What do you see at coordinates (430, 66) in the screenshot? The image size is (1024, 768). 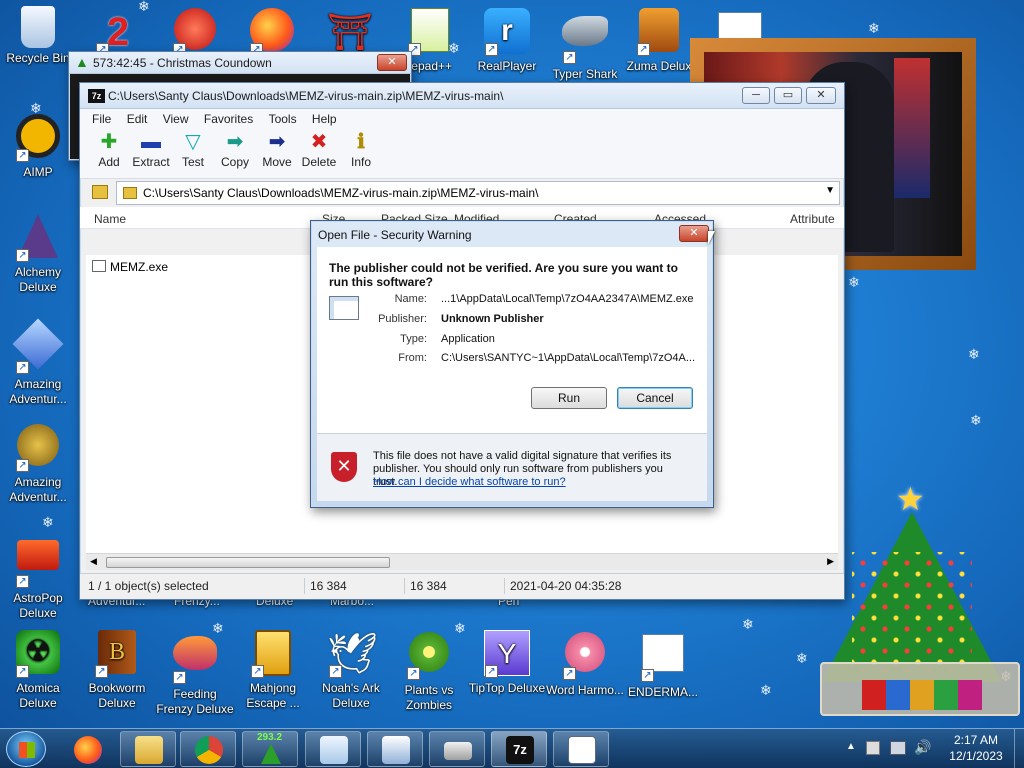 I see `desktop-icon-label: tepad++` at bounding box center [430, 66].